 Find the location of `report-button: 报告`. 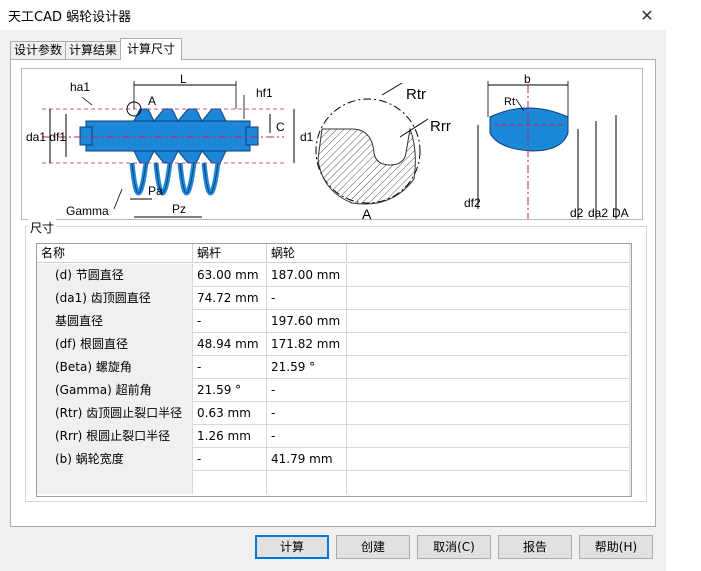

report-button: 报告 is located at coordinates (535, 547).